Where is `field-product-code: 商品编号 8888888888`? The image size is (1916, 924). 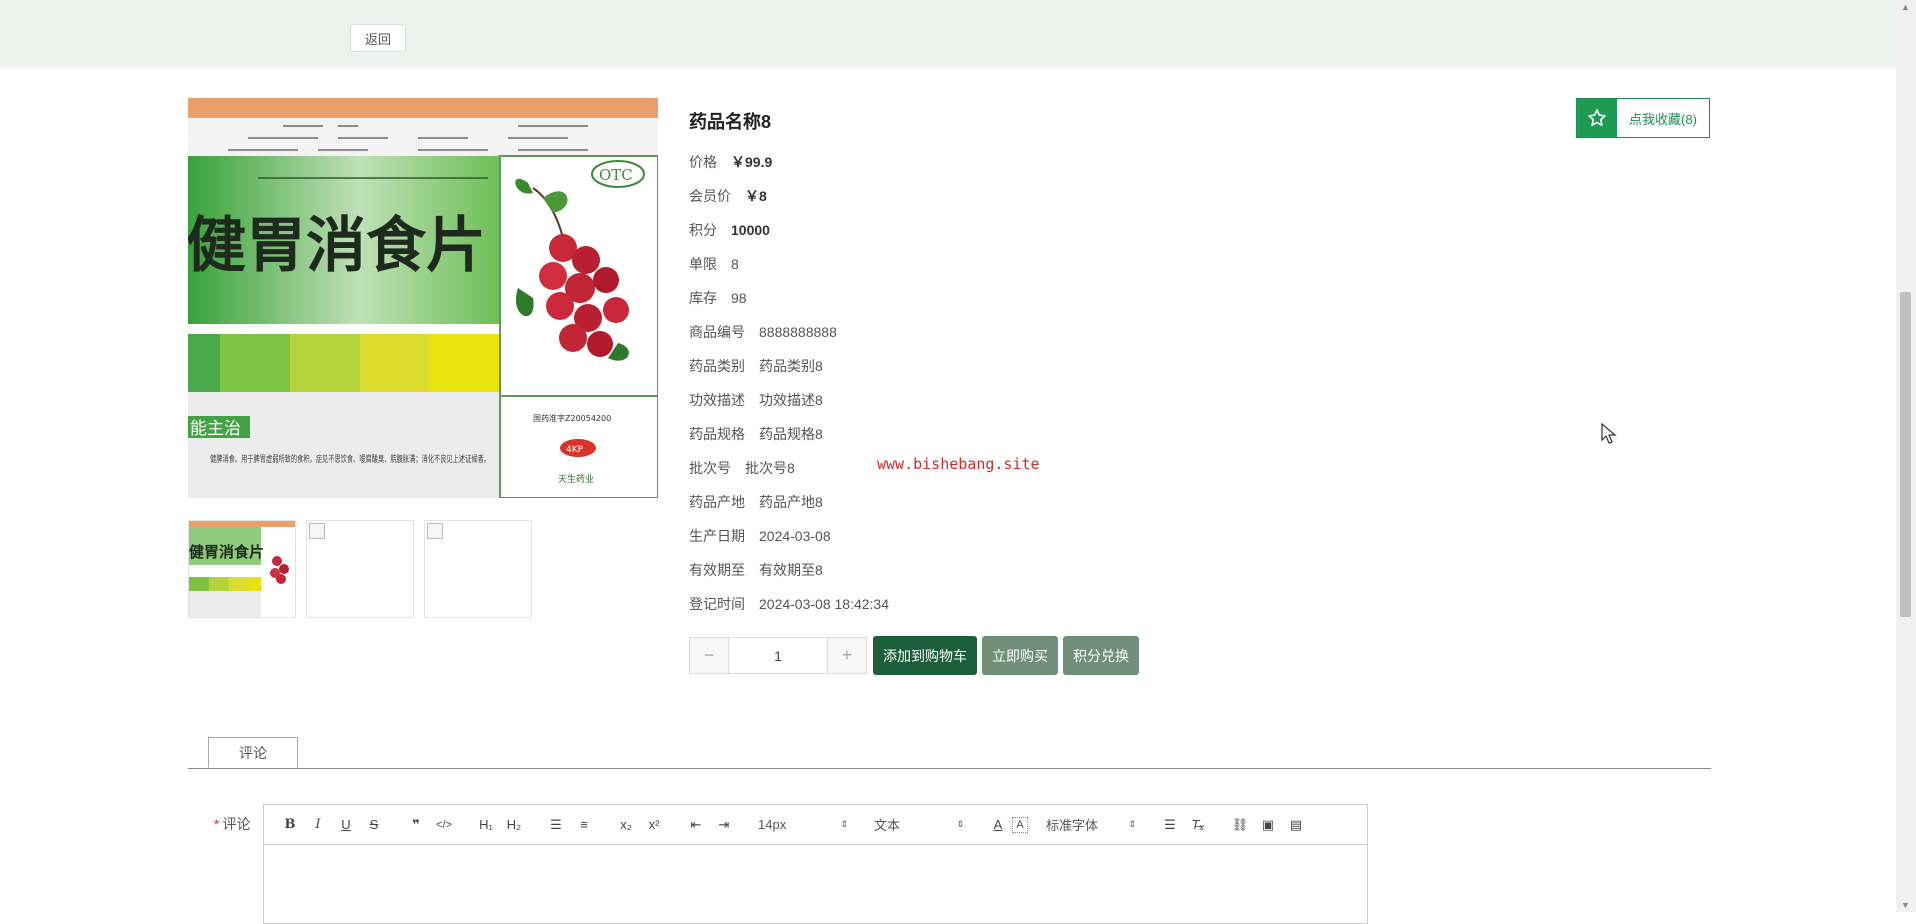 field-product-code: 商品编号 8888888888 is located at coordinates (763, 332).